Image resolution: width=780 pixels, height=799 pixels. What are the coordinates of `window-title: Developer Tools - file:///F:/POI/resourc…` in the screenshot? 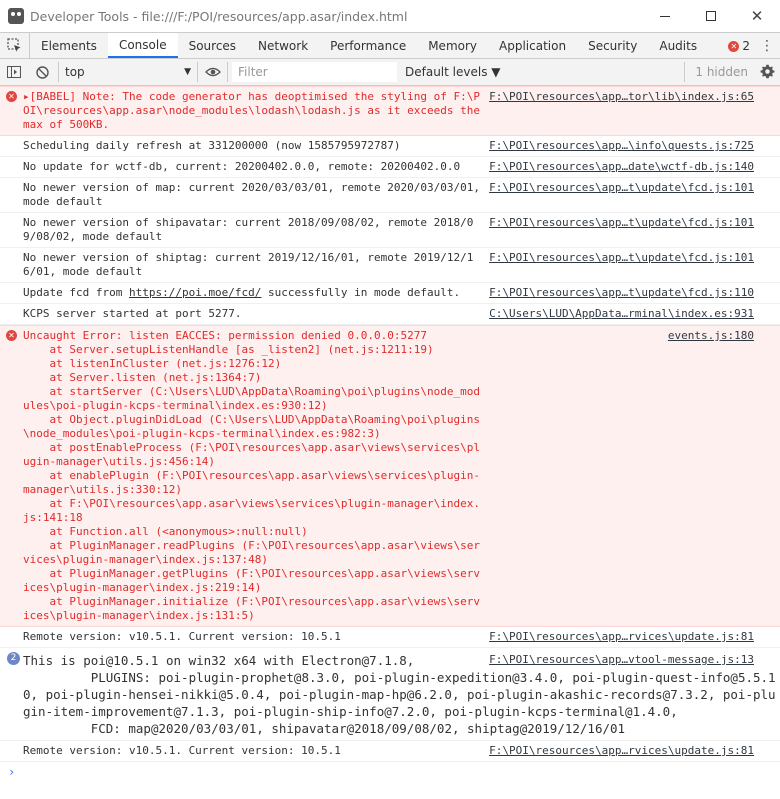 It's located at (219, 16).